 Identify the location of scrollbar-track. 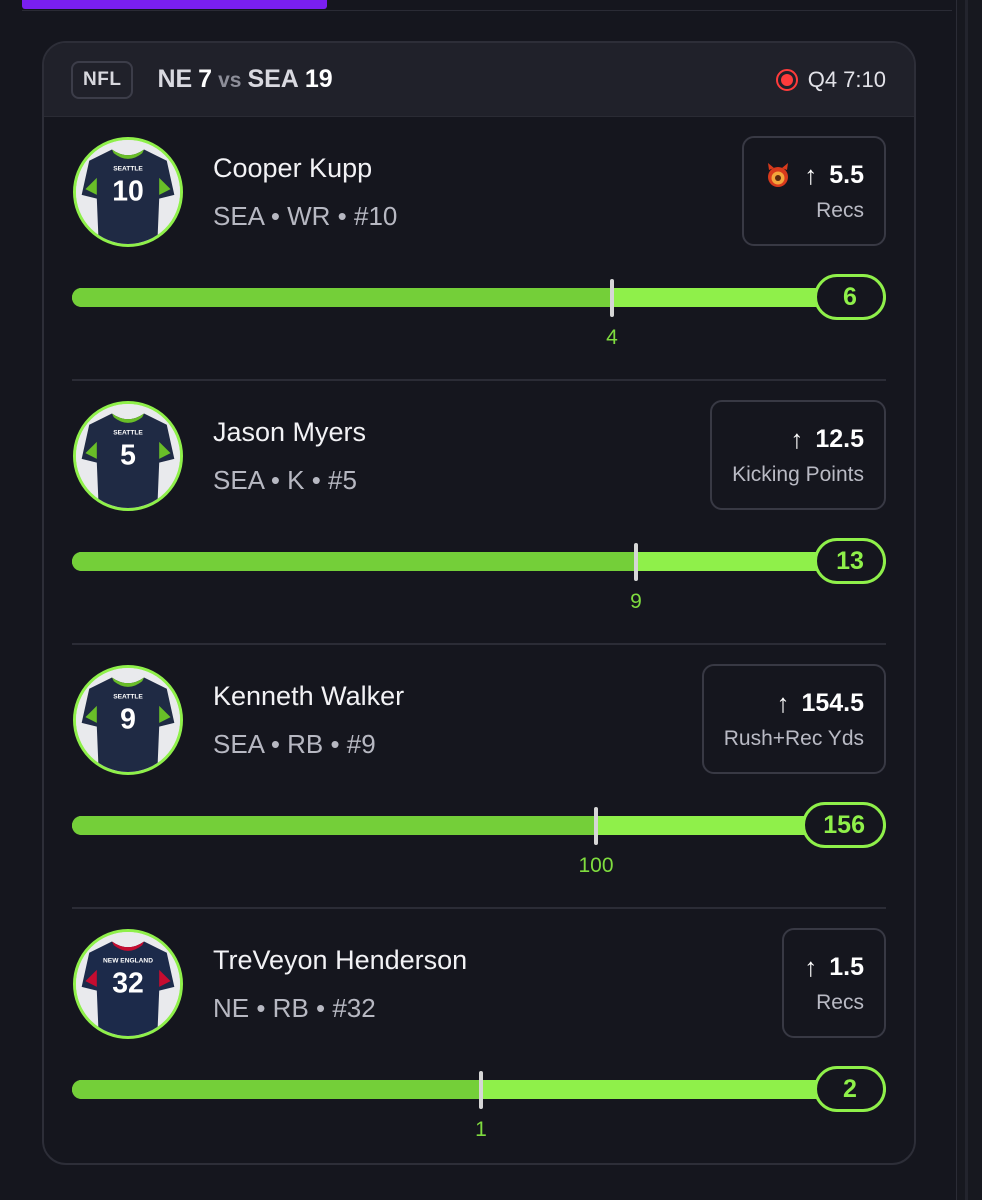
(969, 600).